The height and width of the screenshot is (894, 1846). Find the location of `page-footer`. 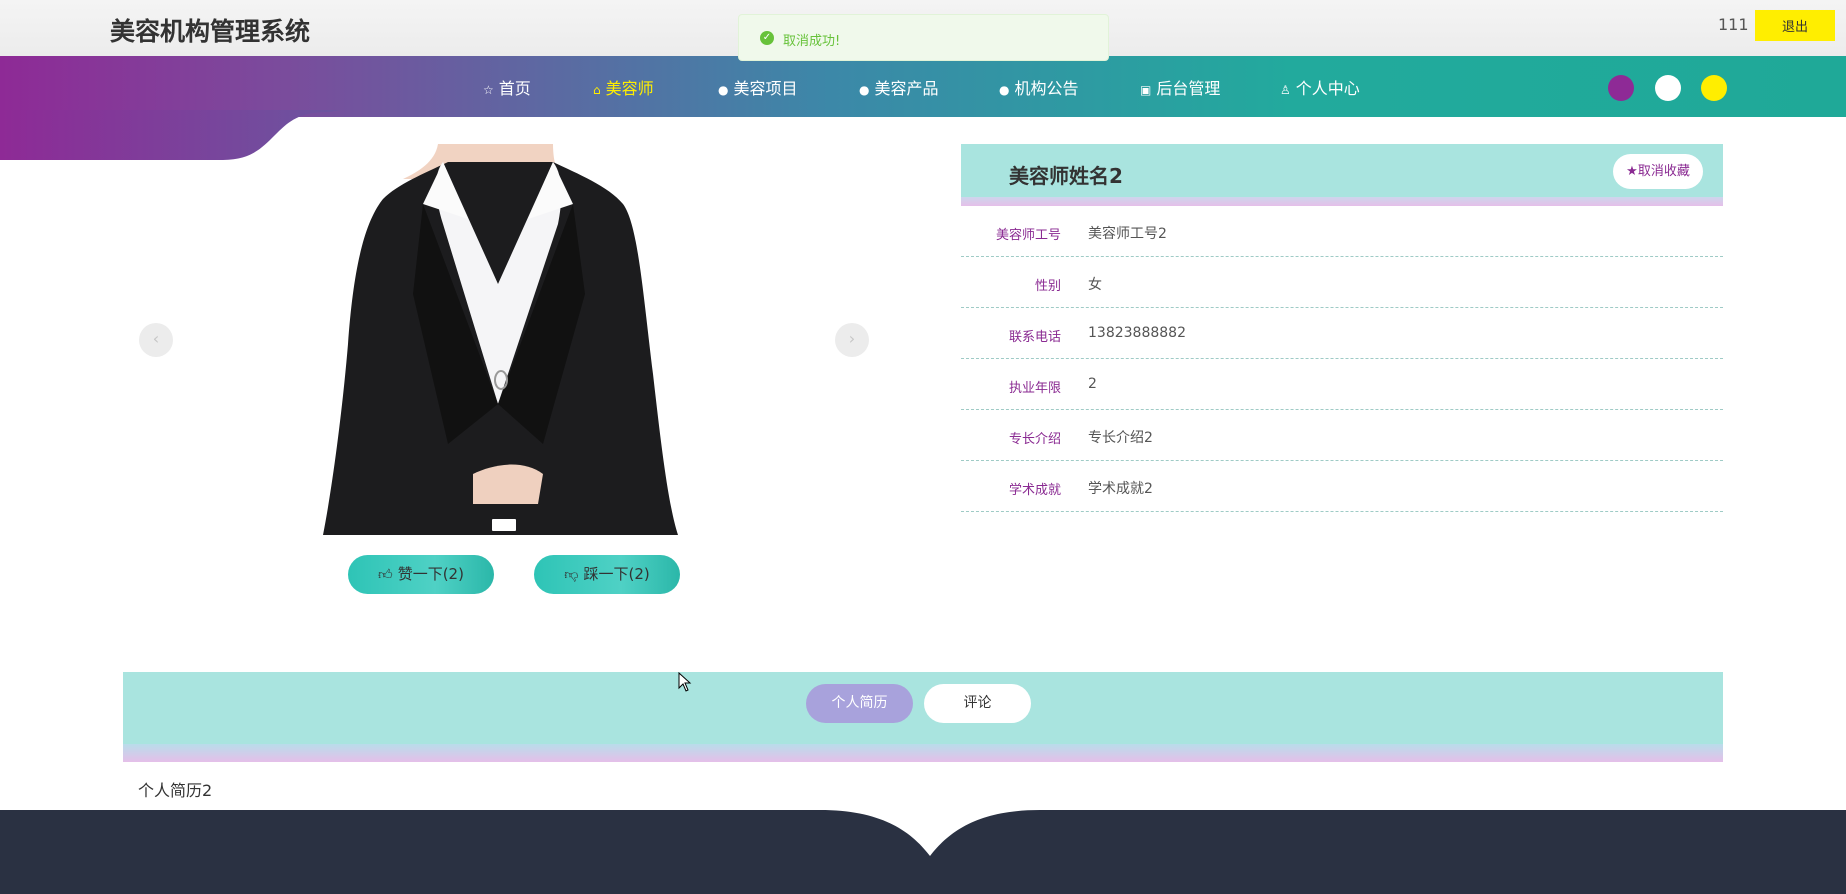

page-footer is located at coordinates (923, 852).